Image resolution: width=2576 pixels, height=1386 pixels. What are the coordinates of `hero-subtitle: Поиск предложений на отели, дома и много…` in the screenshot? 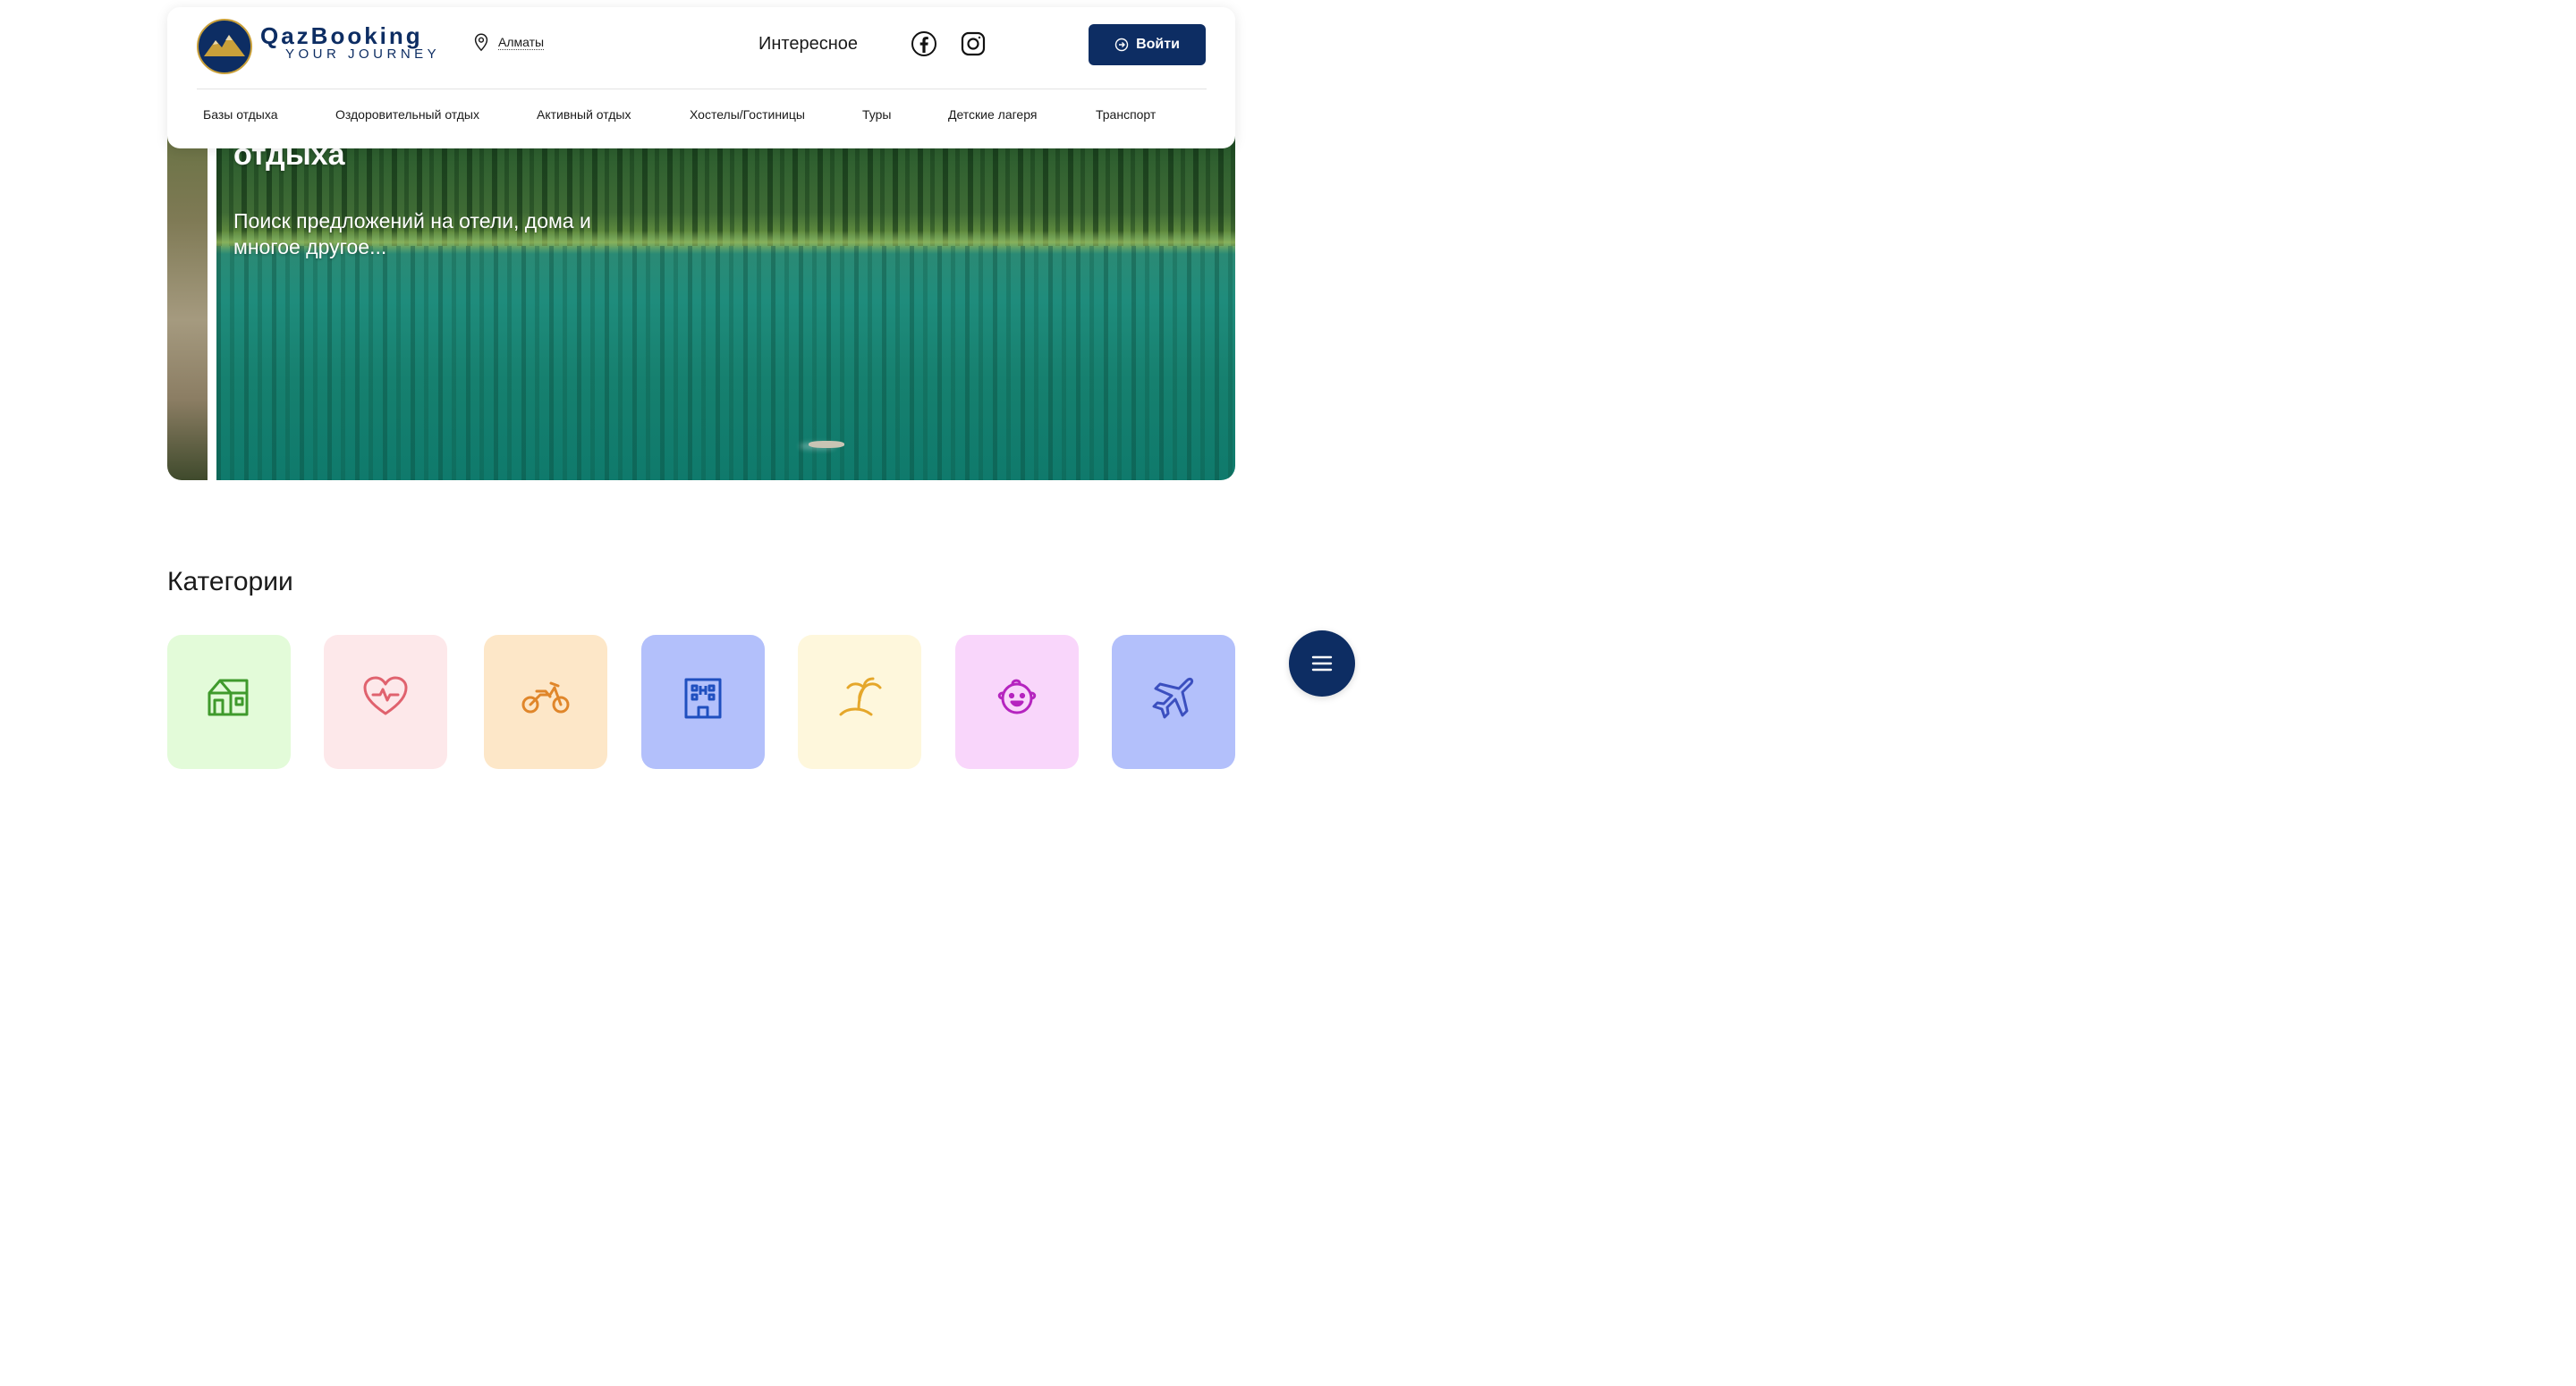 It's located at (412, 233).